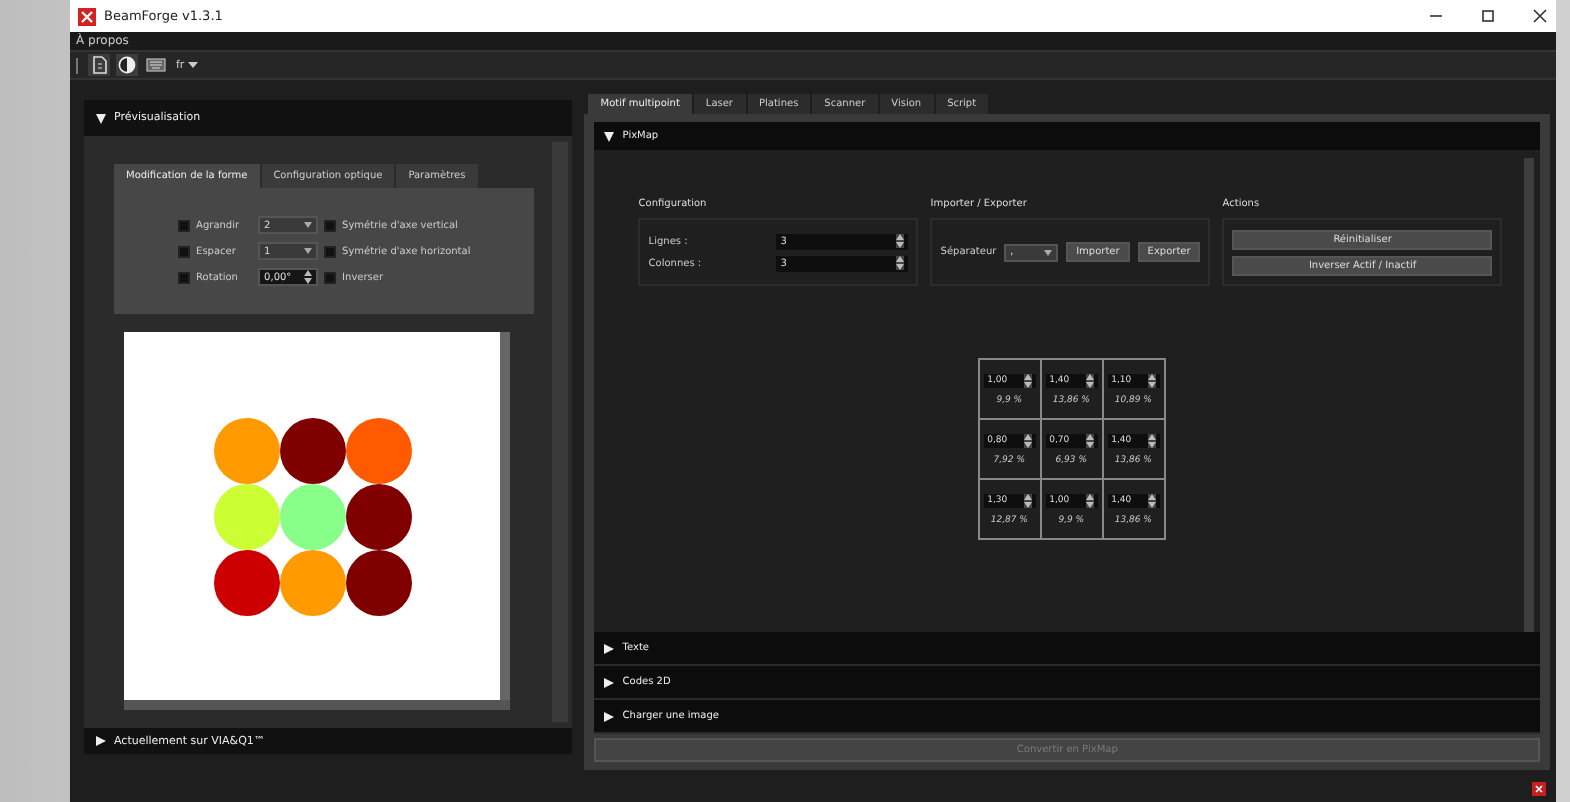 Image resolution: width=1570 pixels, height=802 pixels. Describe the element at coordinates (99, 65) in the screenshot. I see `document-tool-icon` at that location.